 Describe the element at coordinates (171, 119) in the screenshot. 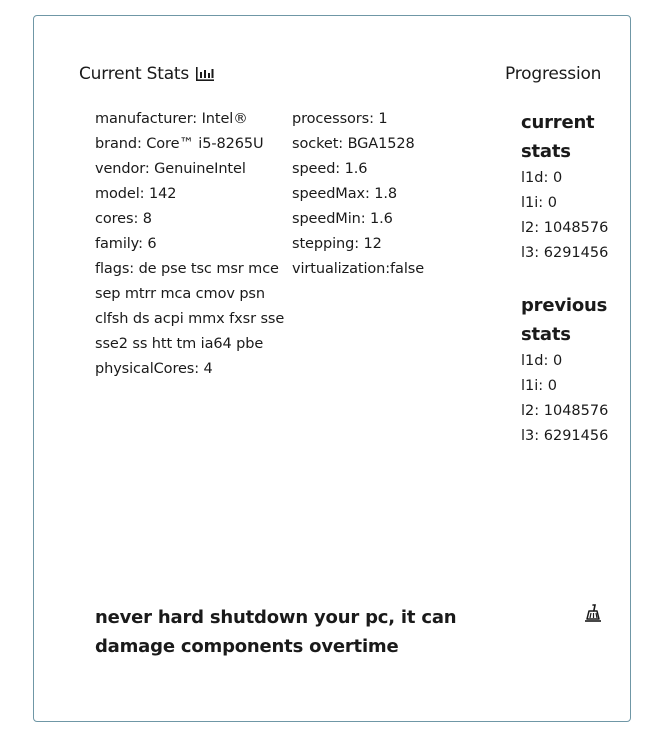

I see `stat-manufacturer: manufacturer: Intel®` at that location.